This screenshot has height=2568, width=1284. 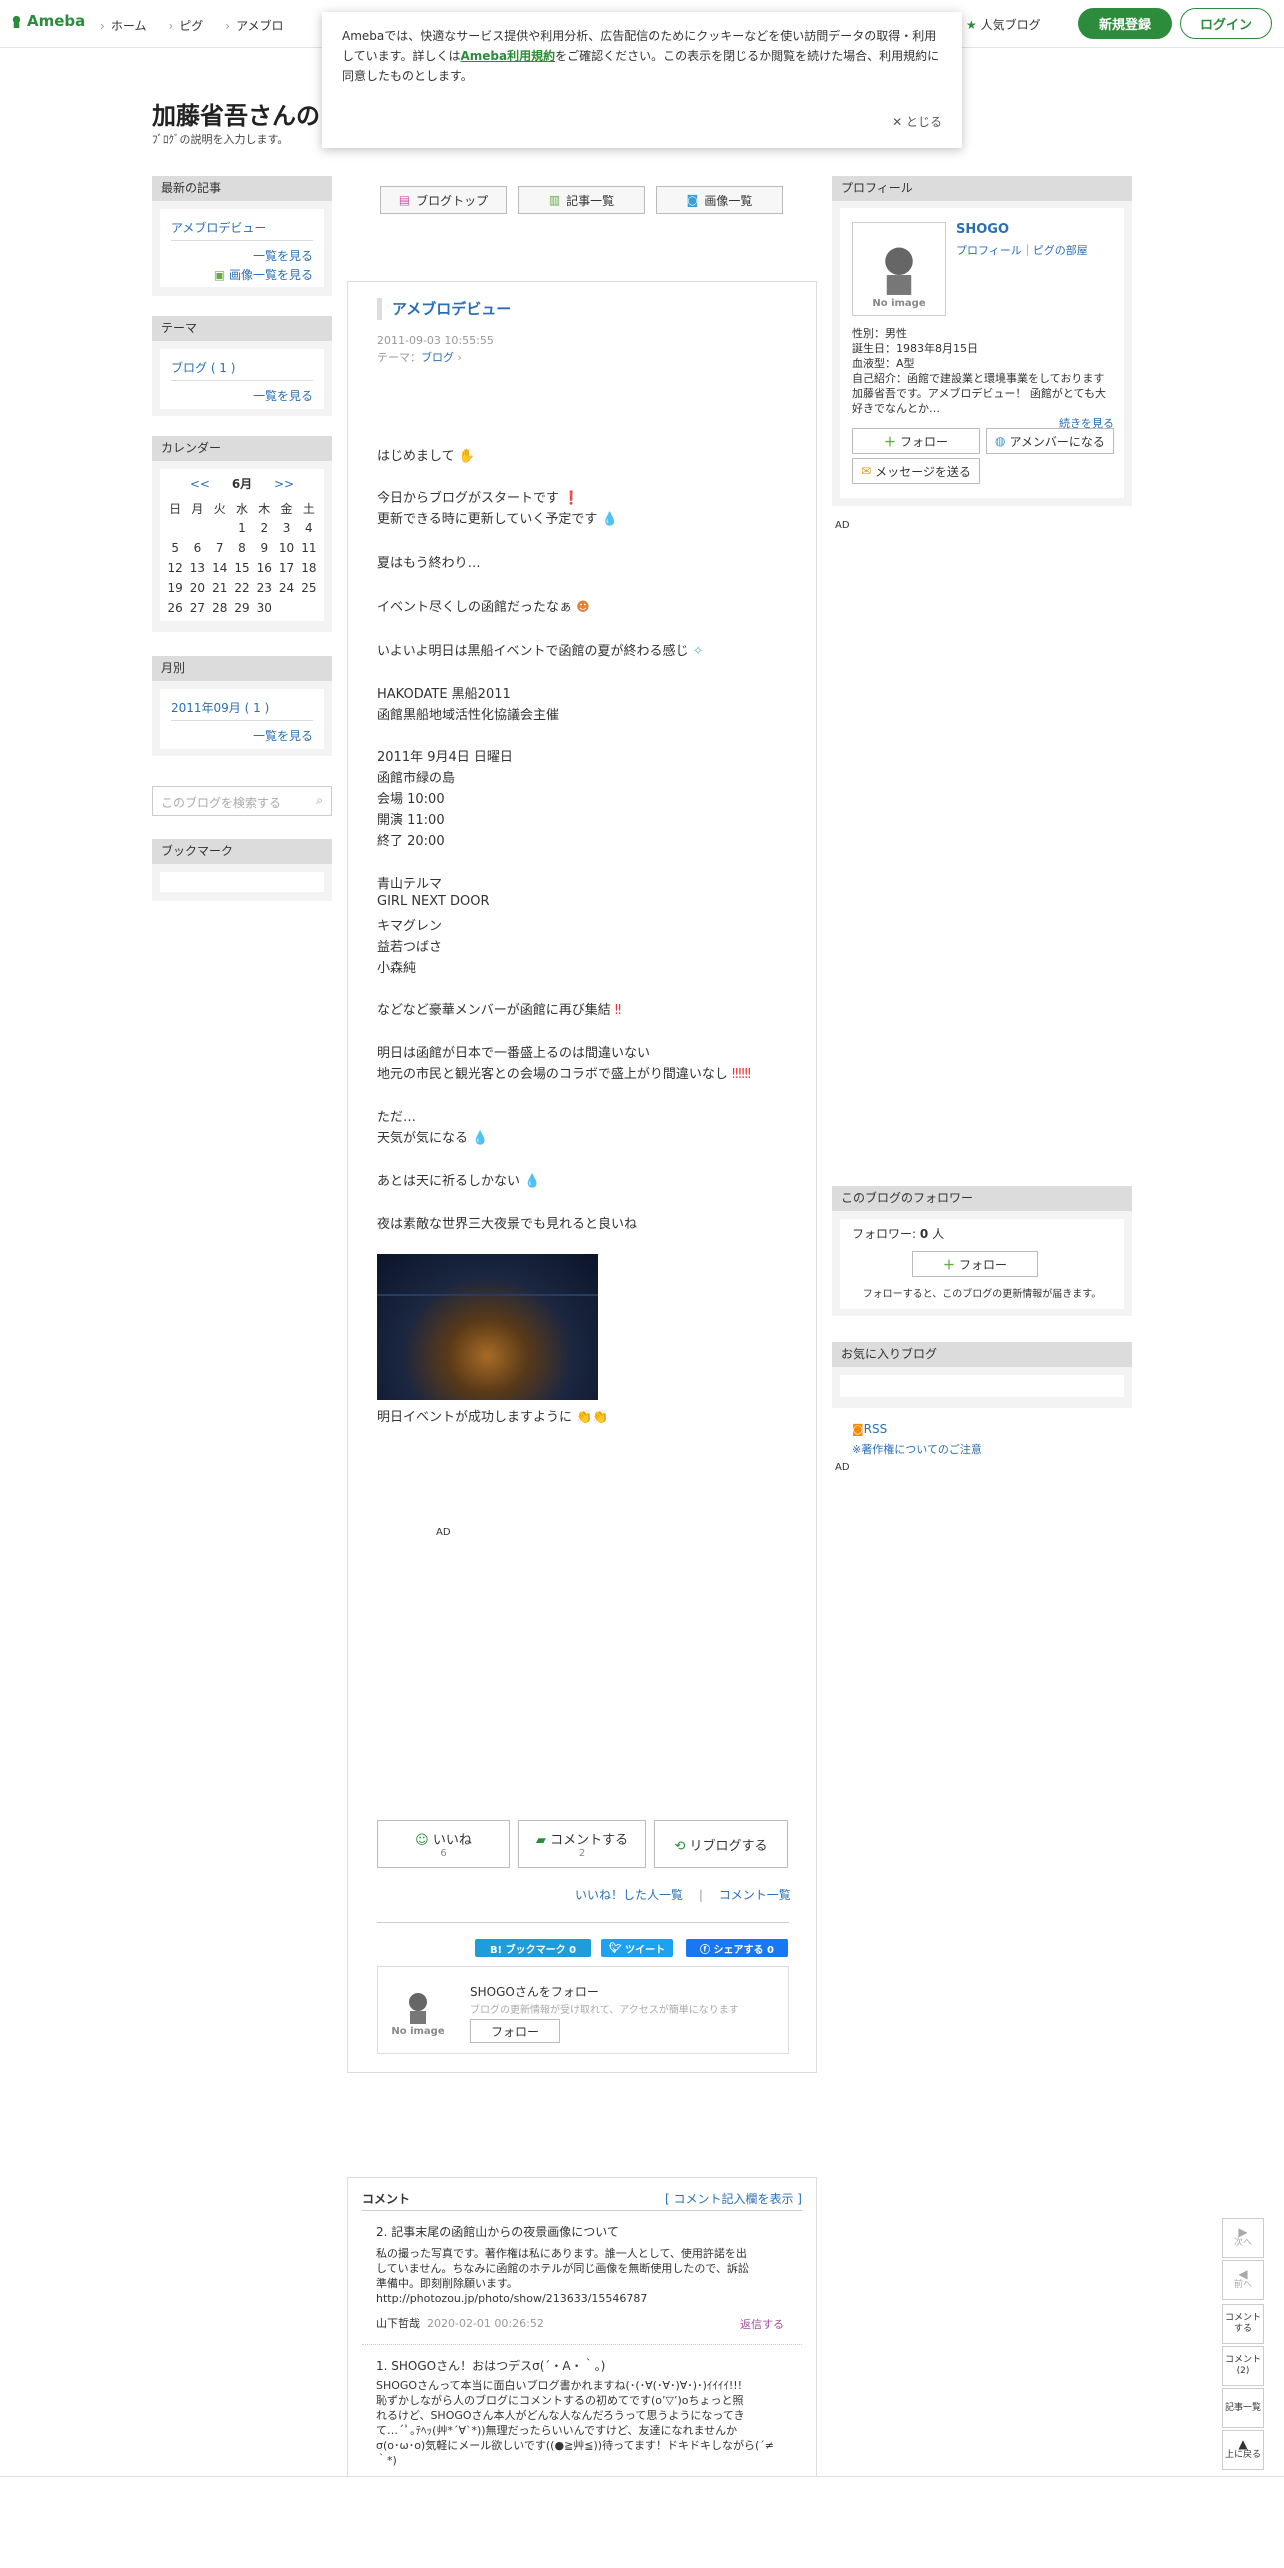 What do you see at coordinates (897, 122) in the screenshot?
I see `close-icon: ✕` at bounding box center [897, 122].